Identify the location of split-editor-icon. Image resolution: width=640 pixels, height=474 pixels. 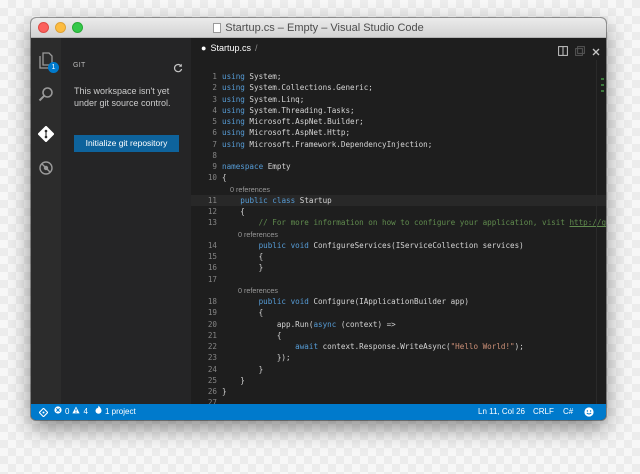
(563, 52).